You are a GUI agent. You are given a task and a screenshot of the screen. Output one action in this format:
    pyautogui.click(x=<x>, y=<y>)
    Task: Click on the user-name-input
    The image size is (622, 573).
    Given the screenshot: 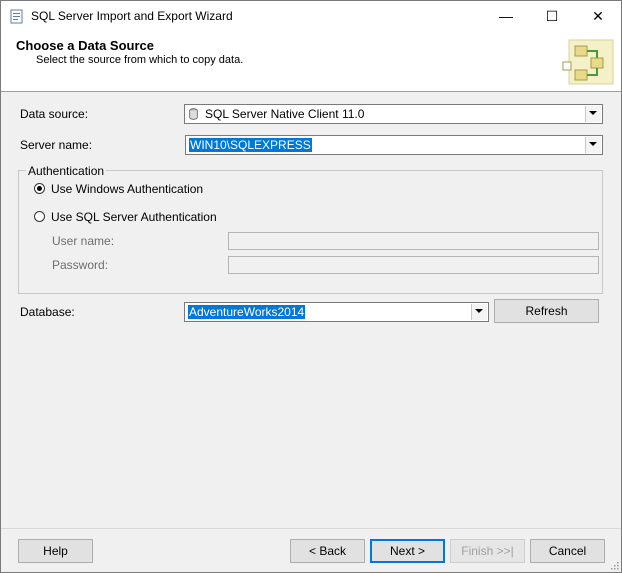 What is the action you would take?
    pyautogui.click(x=413, y=241)
    